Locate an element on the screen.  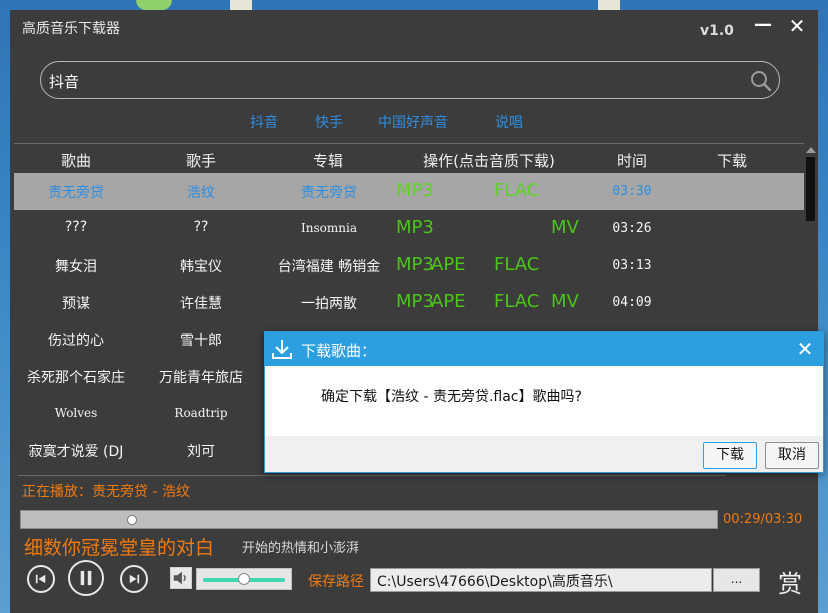
table-row: 舞女泪 韩宝仪 台湾福建 畅销金 MP3 APE FLAC 03:13 is located at coordinates (409, 265).